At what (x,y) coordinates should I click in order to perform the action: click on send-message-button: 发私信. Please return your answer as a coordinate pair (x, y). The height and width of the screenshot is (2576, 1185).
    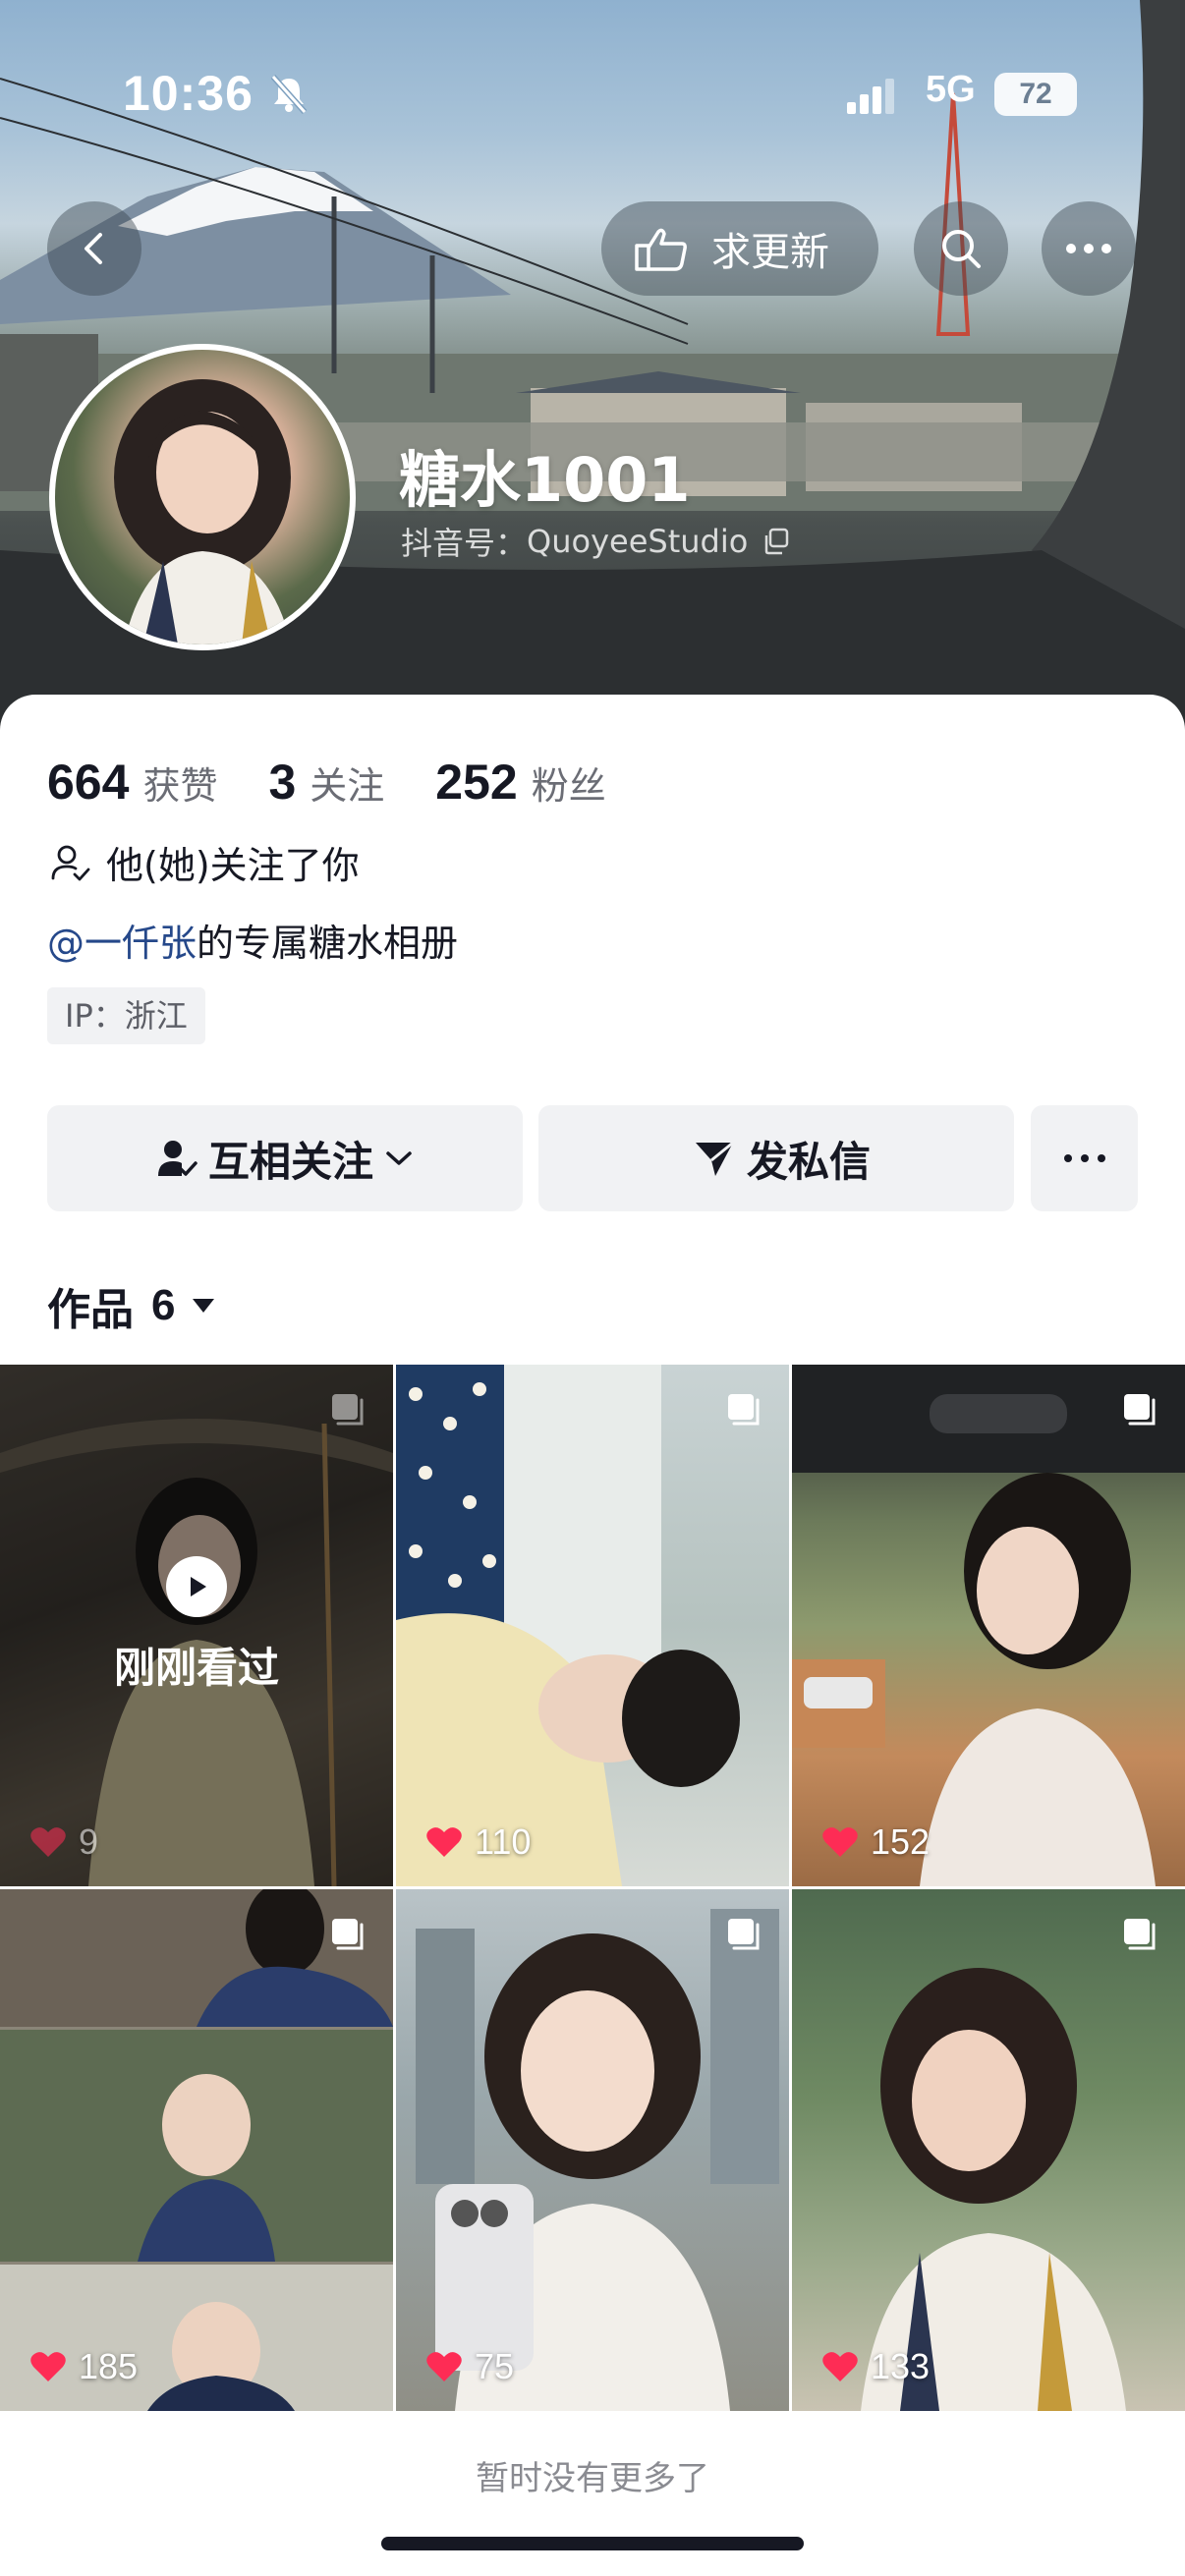
    Looking at the image, I should click on (776, 1158).